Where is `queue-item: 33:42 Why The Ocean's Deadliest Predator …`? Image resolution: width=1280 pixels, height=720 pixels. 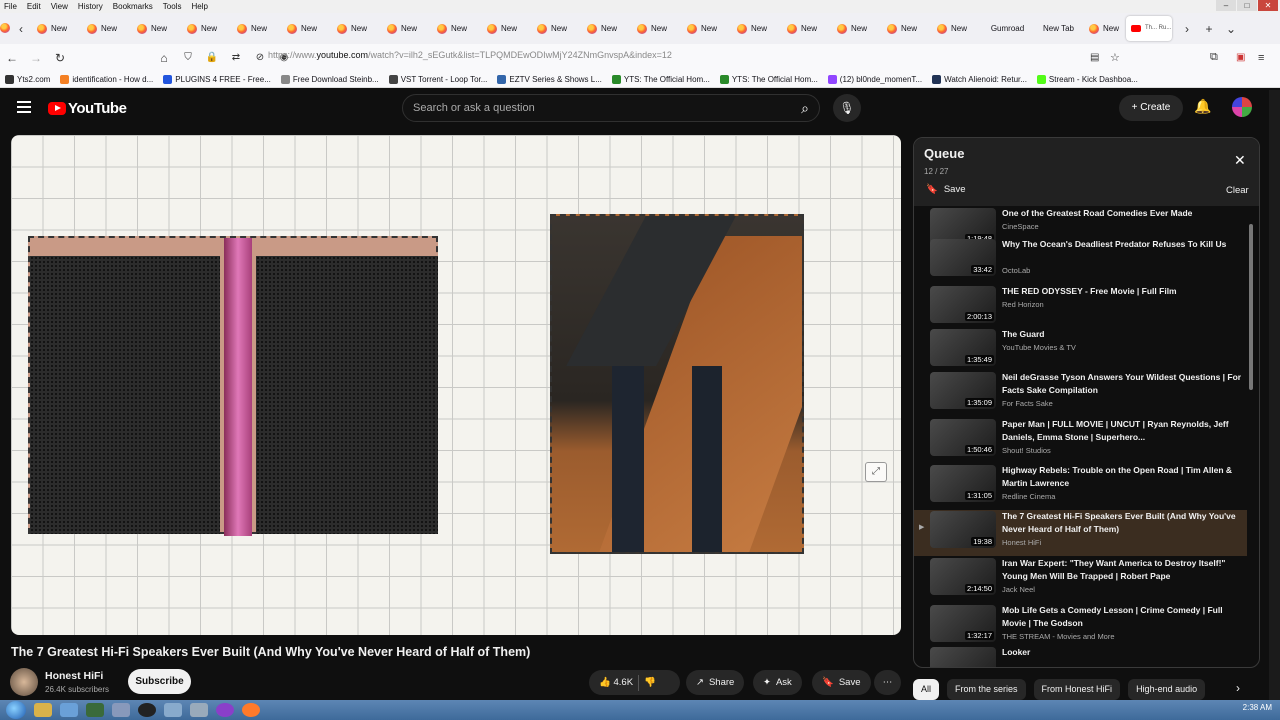 queue-item: 33:42 Why The Ocean's Deadliest Predator … is located at coordinates (1080, 261).